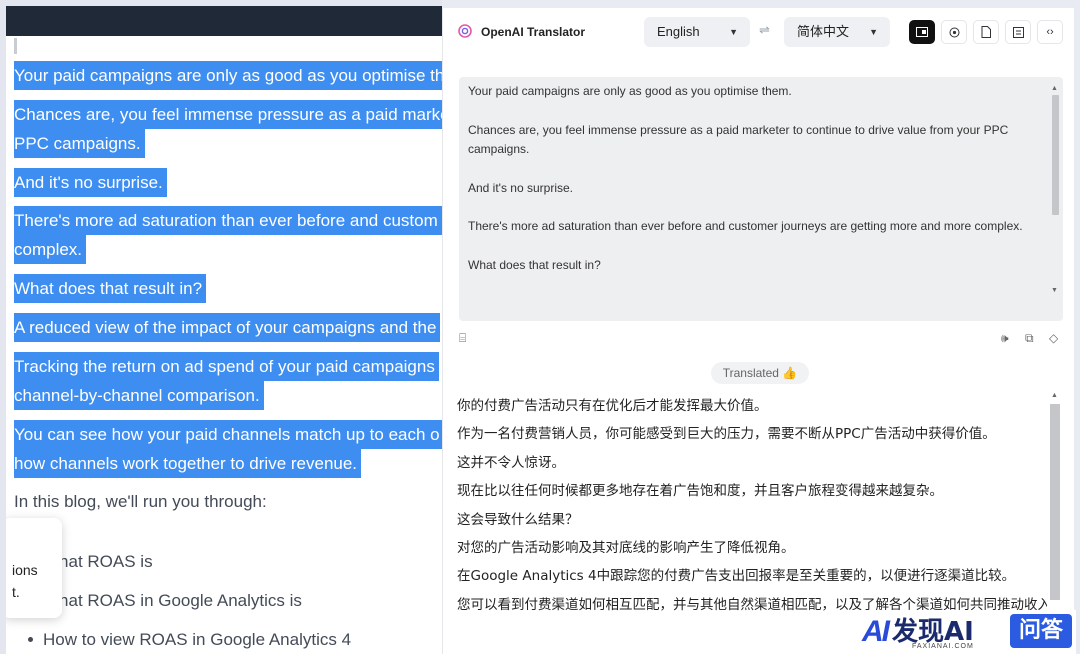 This screenshot has height=654, width=1080. I want to click on watermark-ai-mark: AI, so click(876, 631).